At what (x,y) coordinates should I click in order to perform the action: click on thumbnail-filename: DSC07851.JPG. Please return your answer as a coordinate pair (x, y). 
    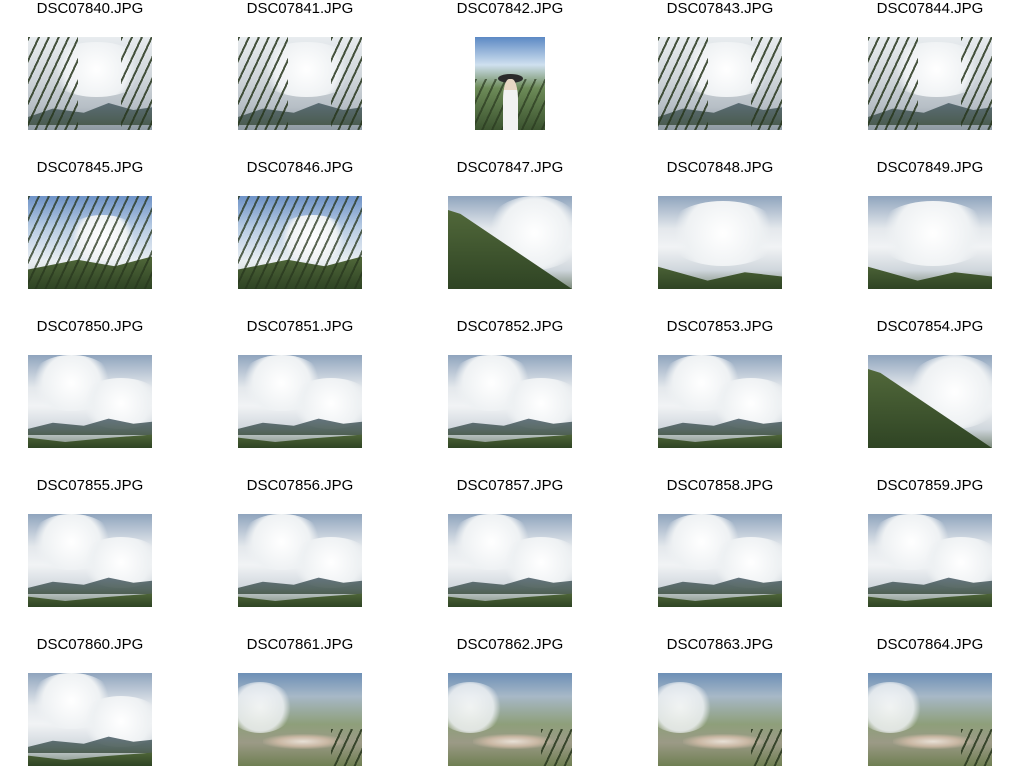
    Looking at the image, I should click on (300, 326).